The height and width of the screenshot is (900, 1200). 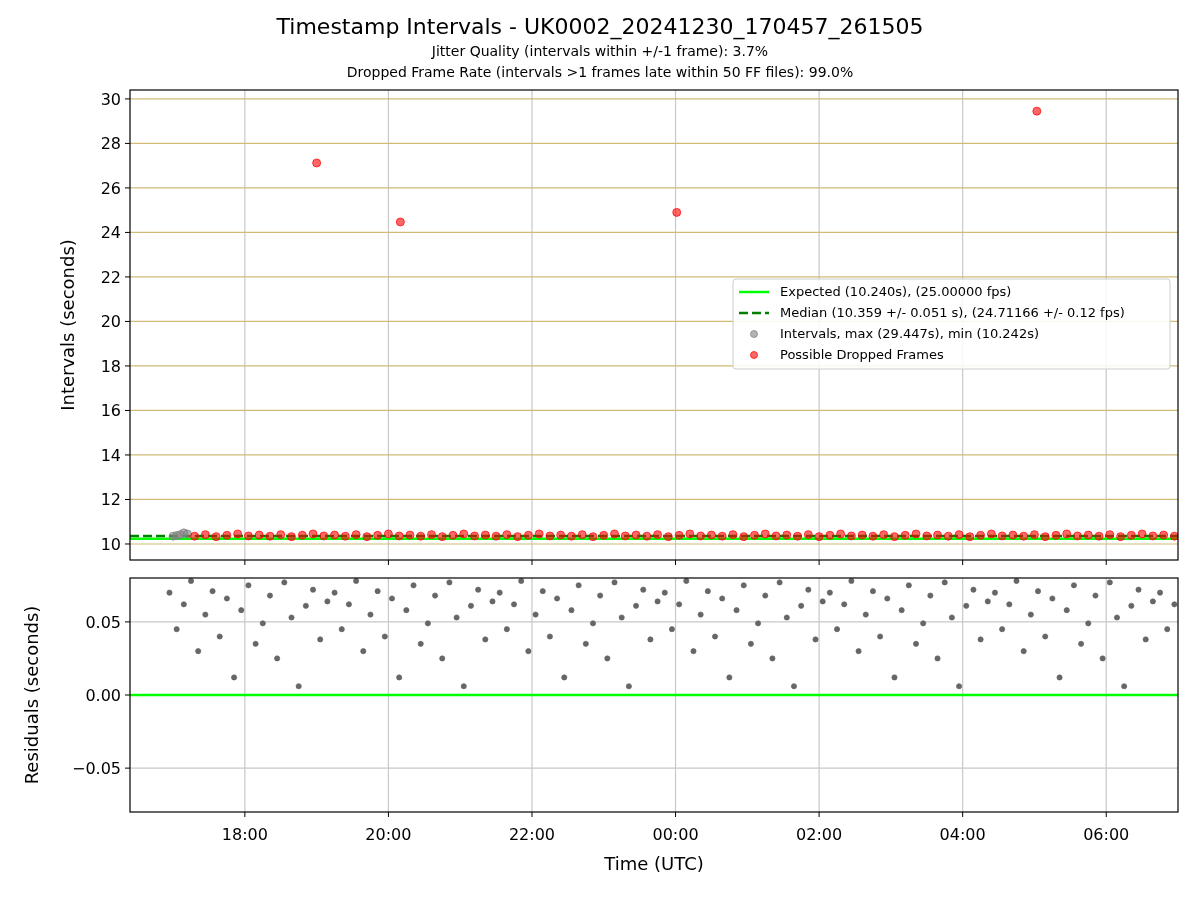 What do you see at coordinates (110, 544) in the screenshot?
I see `tick-label: 10` at bounding box center [110, 544].